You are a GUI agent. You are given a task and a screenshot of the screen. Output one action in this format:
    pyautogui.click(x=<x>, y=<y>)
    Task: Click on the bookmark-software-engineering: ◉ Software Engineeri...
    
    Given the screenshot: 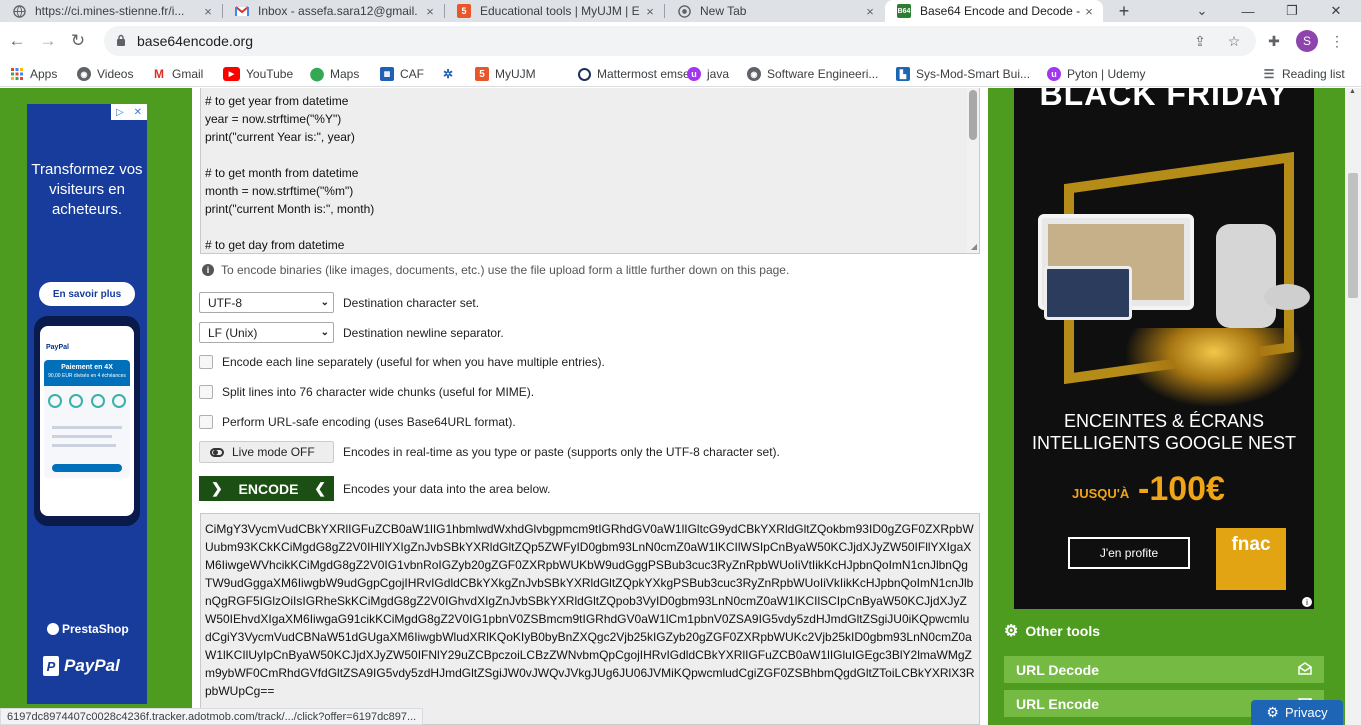 What is the action you would take?
    pyautogui.click(x=812, y=74)
    